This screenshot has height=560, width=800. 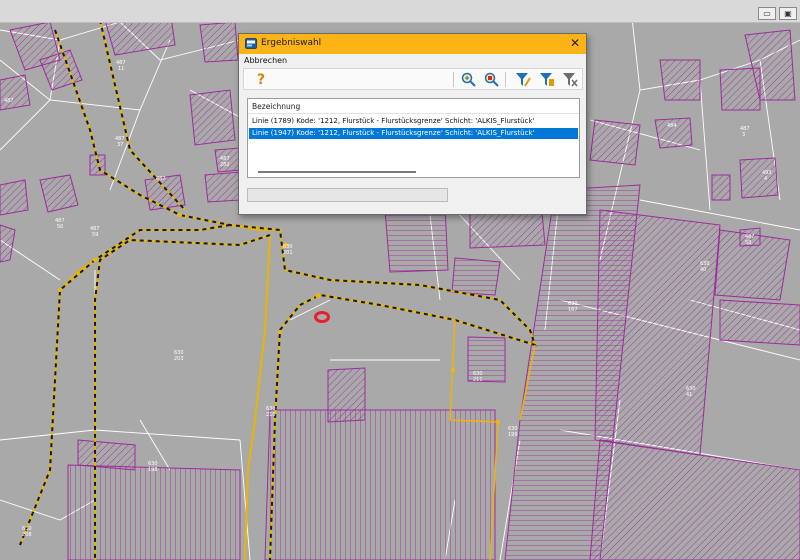 What do you see at coordinates (478, 380) in the screenshot?
I see `svg-text: 211` at bounding box center [478, 380].